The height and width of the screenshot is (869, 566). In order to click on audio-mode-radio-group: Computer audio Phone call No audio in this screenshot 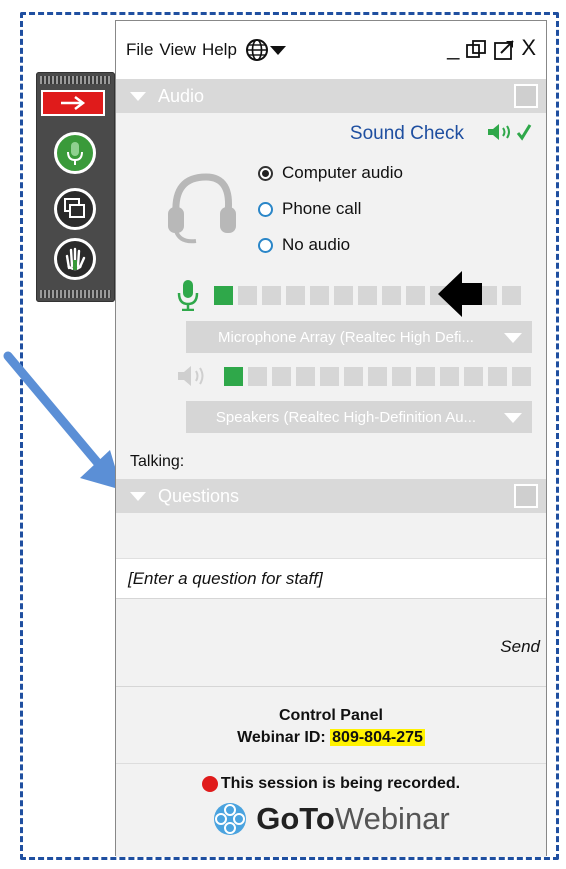, I will do `click(330, 209)`.